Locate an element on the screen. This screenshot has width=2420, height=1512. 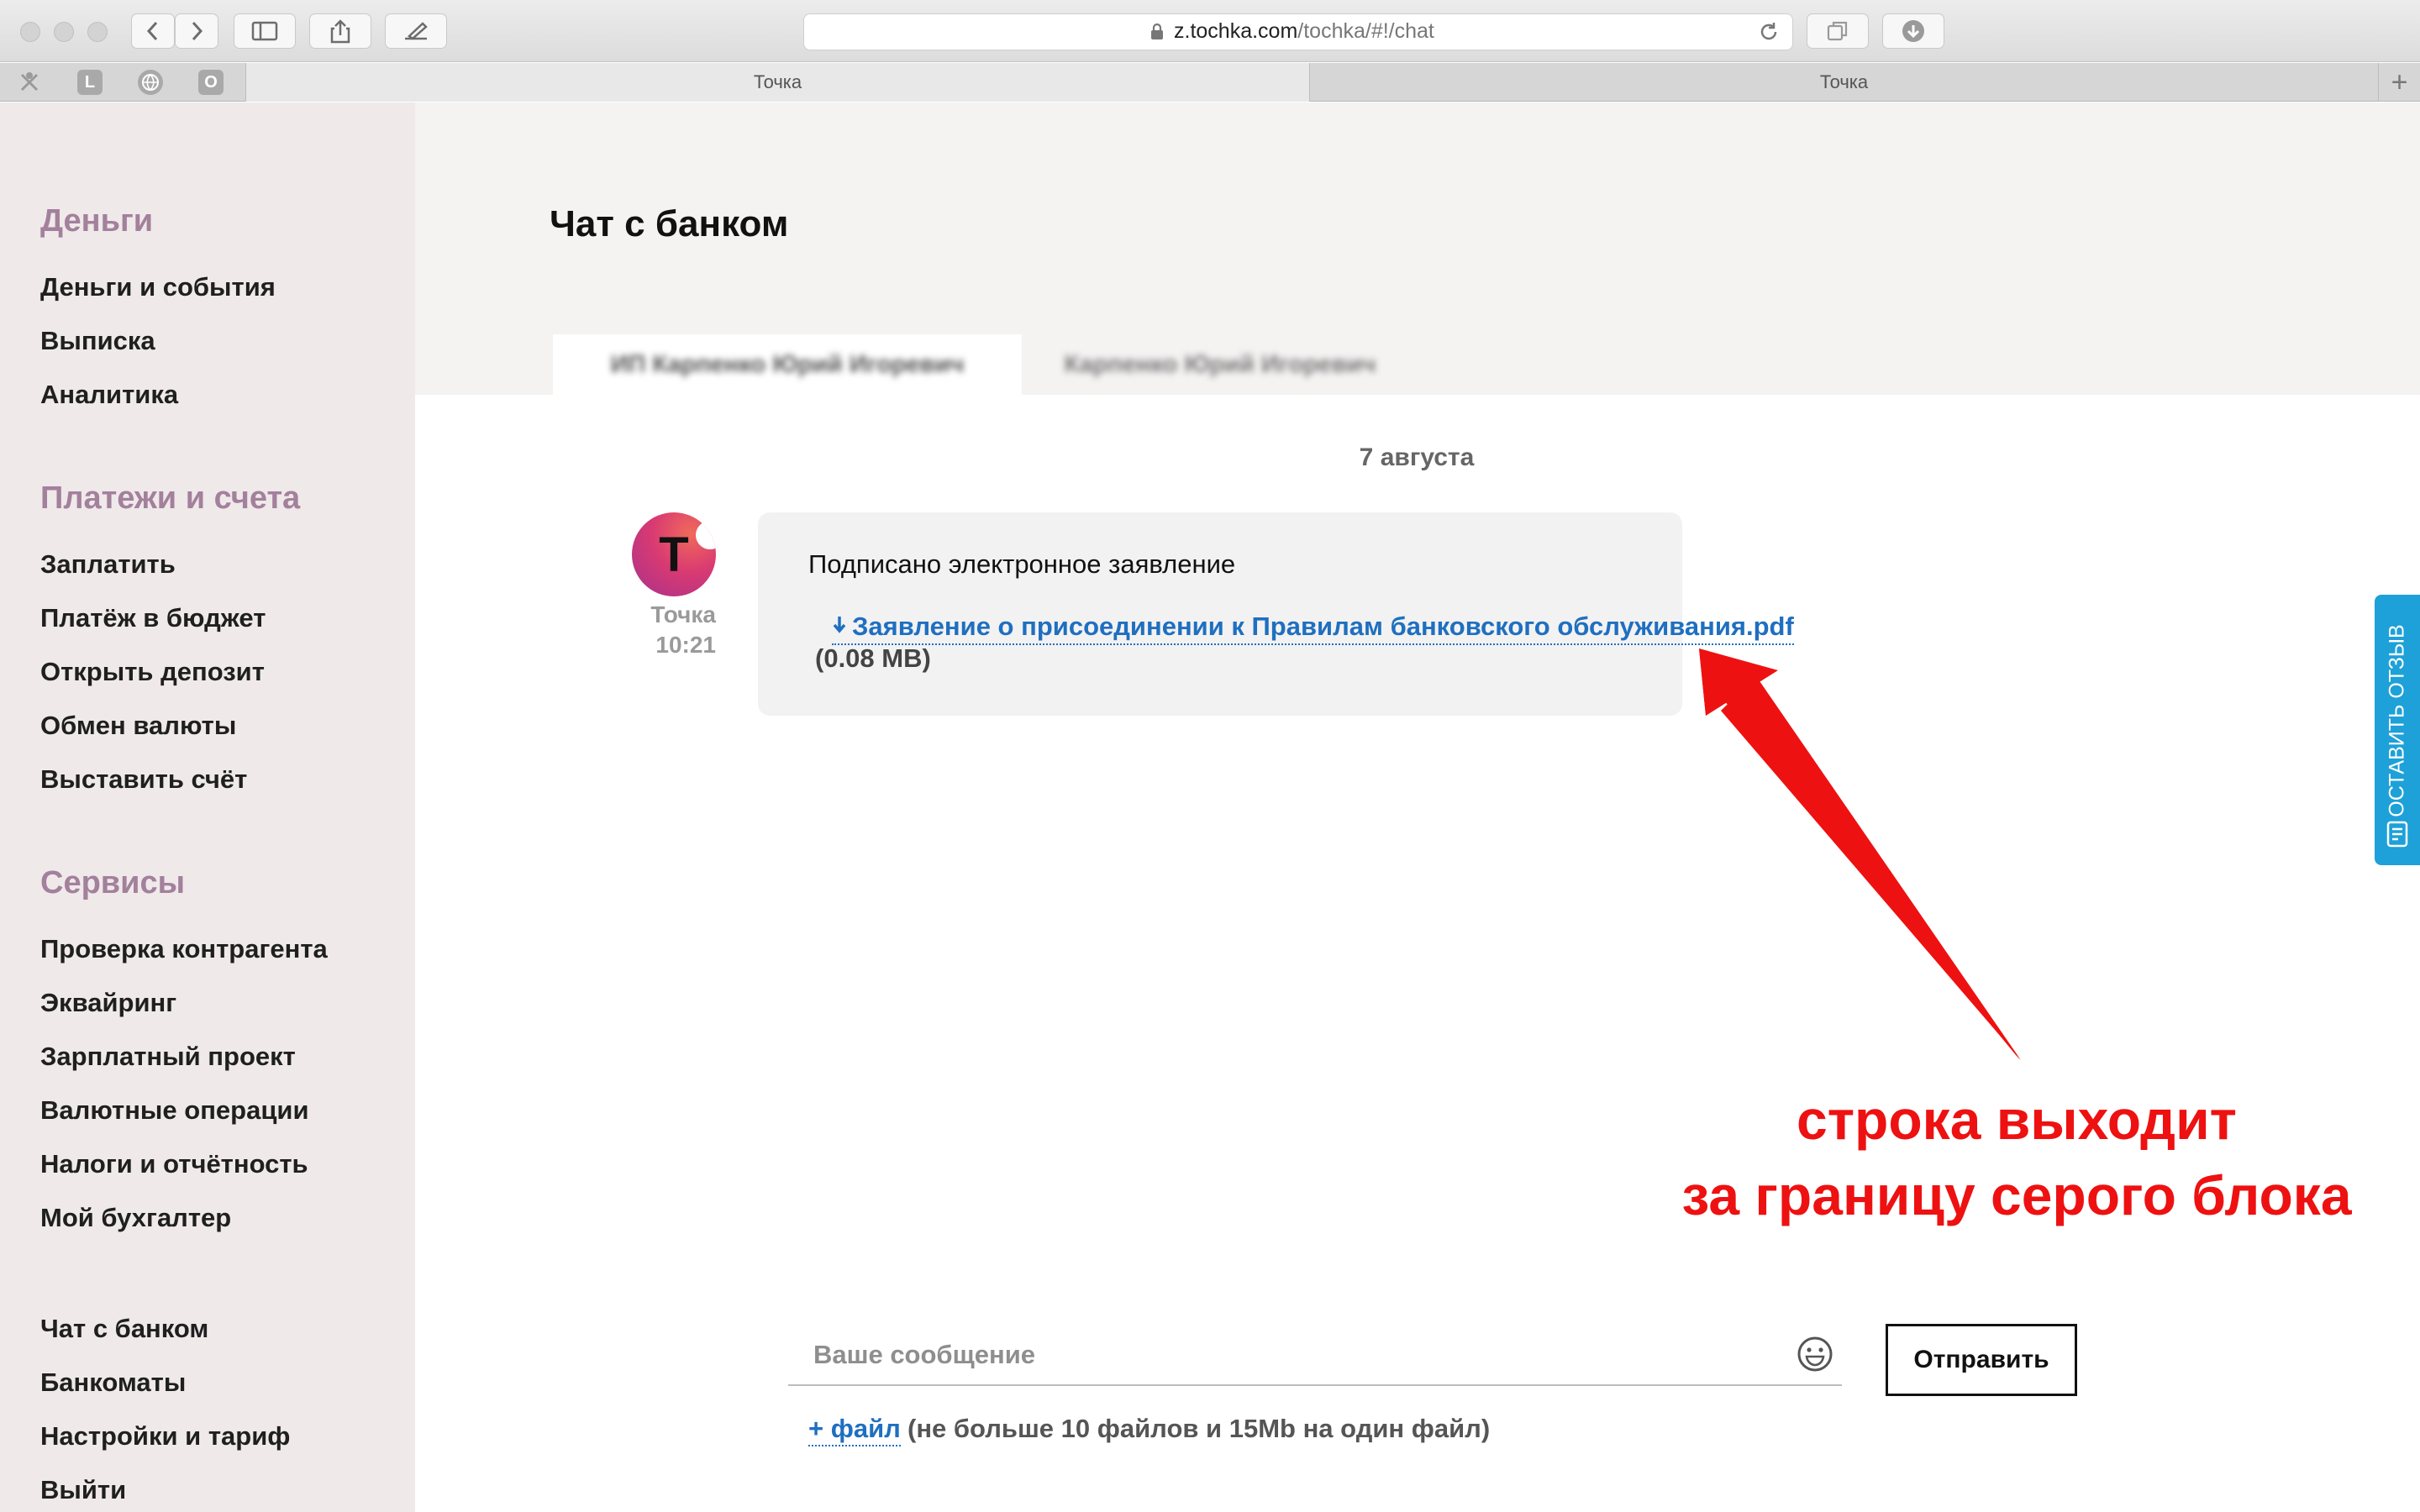
attach-file-link: + файл is located at coordinates (855, 1429).